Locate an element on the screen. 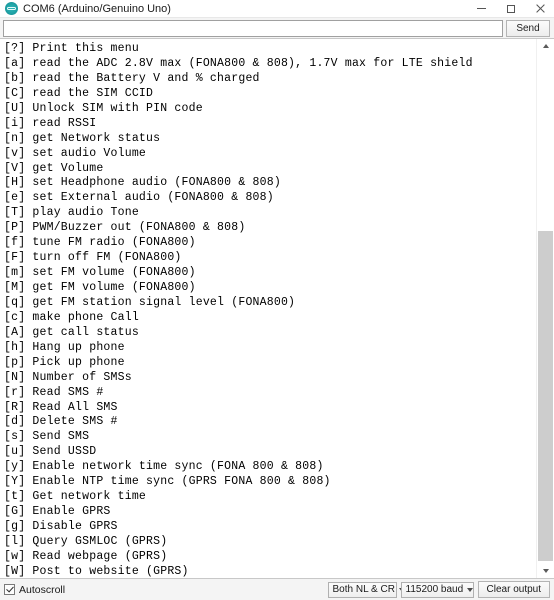 The width and height of the screenshot is (554, 600). close-button is located at coordinates (539, 8).